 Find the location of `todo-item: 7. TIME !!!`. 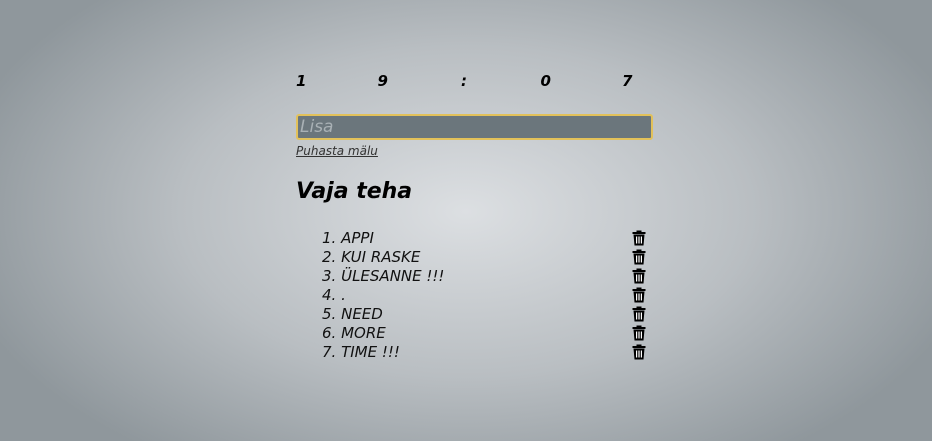

todo-item: 7. TIME !!! is located at coordinates (474, 351).